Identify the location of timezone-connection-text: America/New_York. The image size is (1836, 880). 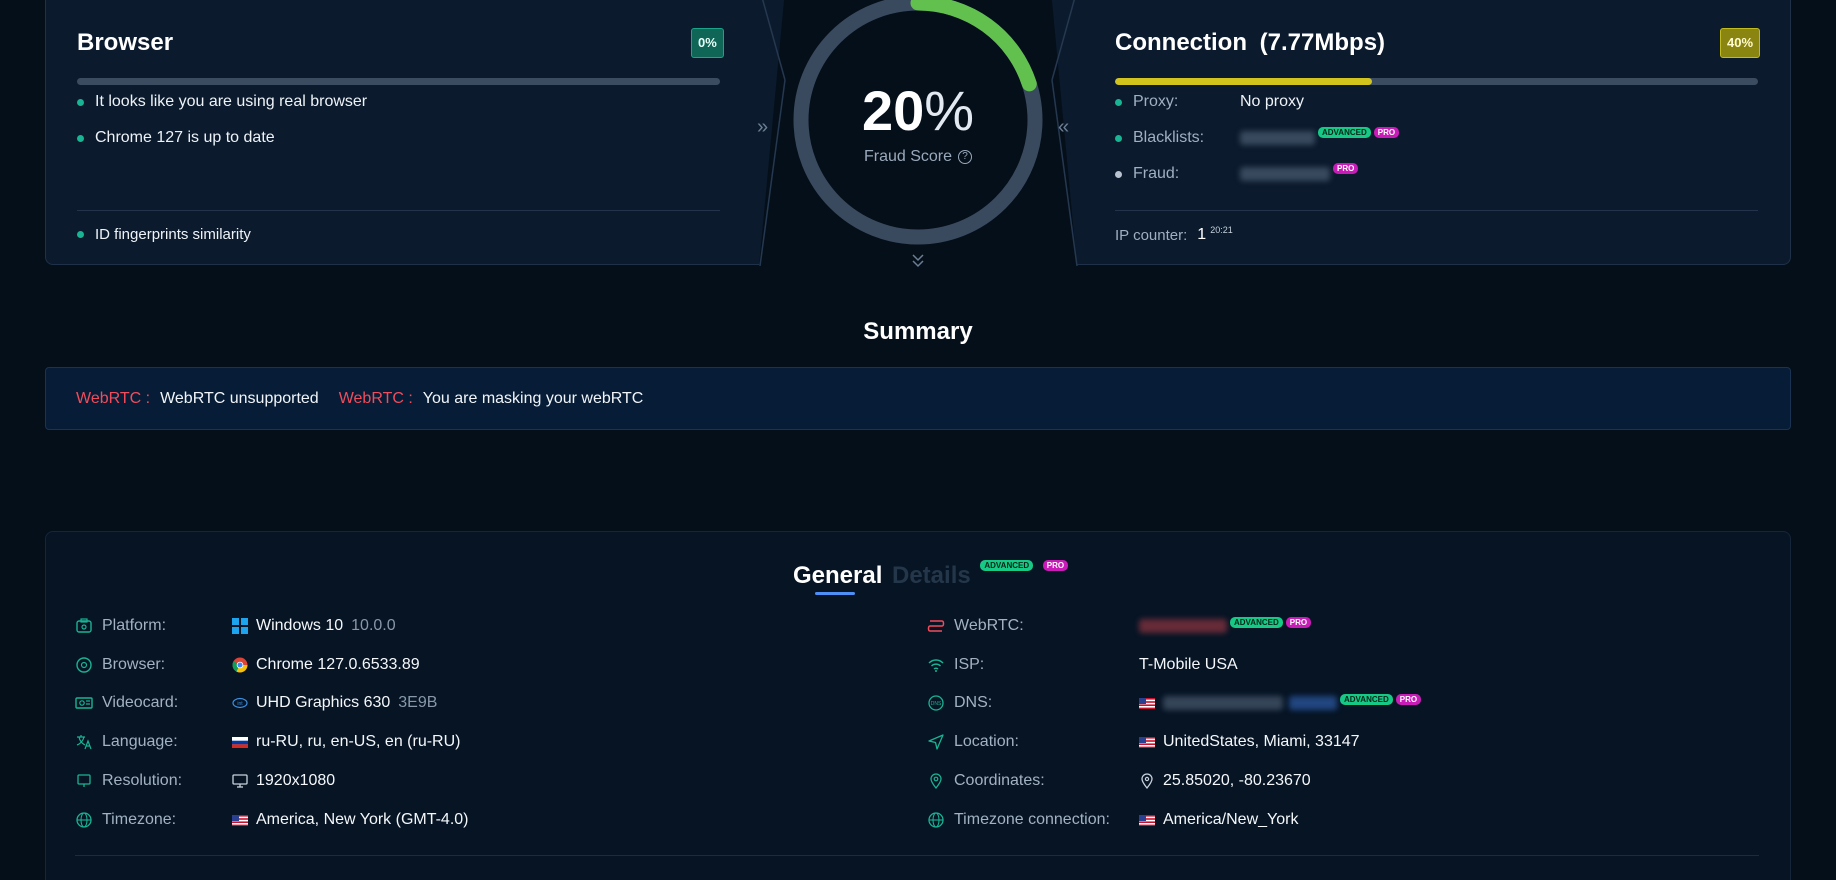
(1231, 819).